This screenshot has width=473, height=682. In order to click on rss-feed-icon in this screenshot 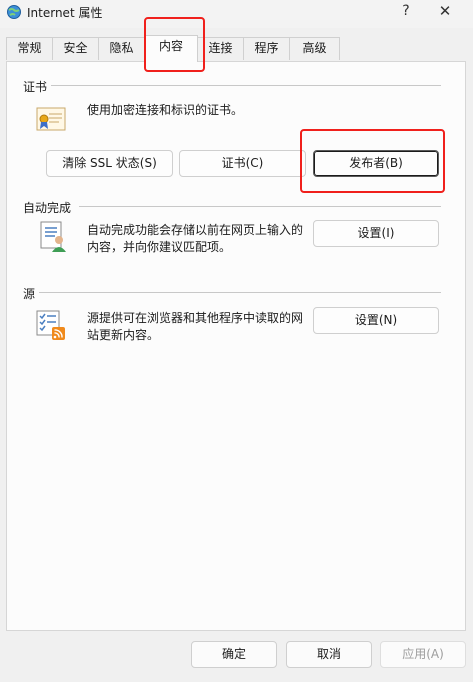, I will do `click(52, 325)`.